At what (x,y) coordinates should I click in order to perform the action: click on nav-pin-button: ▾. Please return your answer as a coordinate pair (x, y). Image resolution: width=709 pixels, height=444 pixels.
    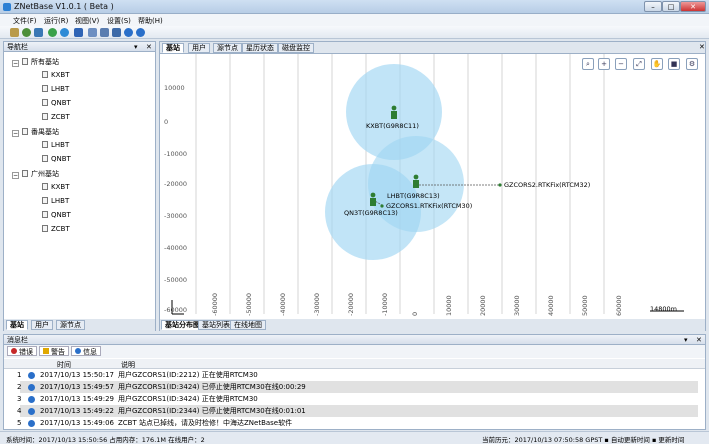
    Looking at the image, I should click on (136, 47).